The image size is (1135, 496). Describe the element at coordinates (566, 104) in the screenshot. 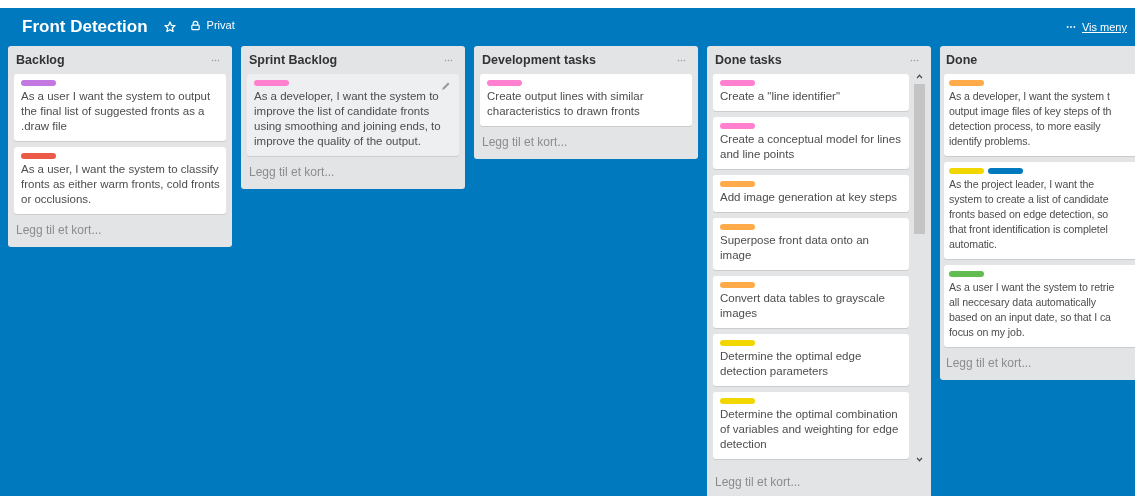

I see `card-text: Create output lines with similar characteristics to drawn fronts` at that location.